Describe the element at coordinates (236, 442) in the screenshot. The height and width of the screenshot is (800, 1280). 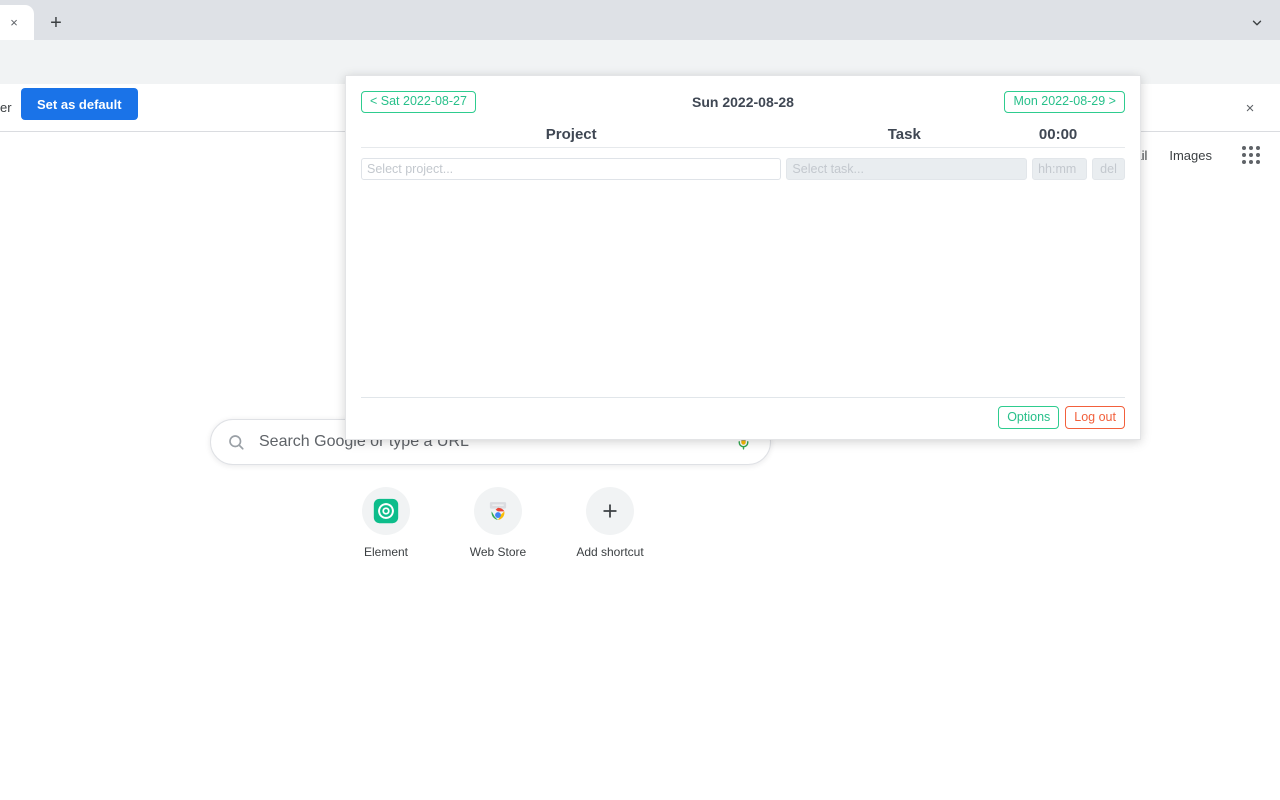
I see `search-icon` at that location.